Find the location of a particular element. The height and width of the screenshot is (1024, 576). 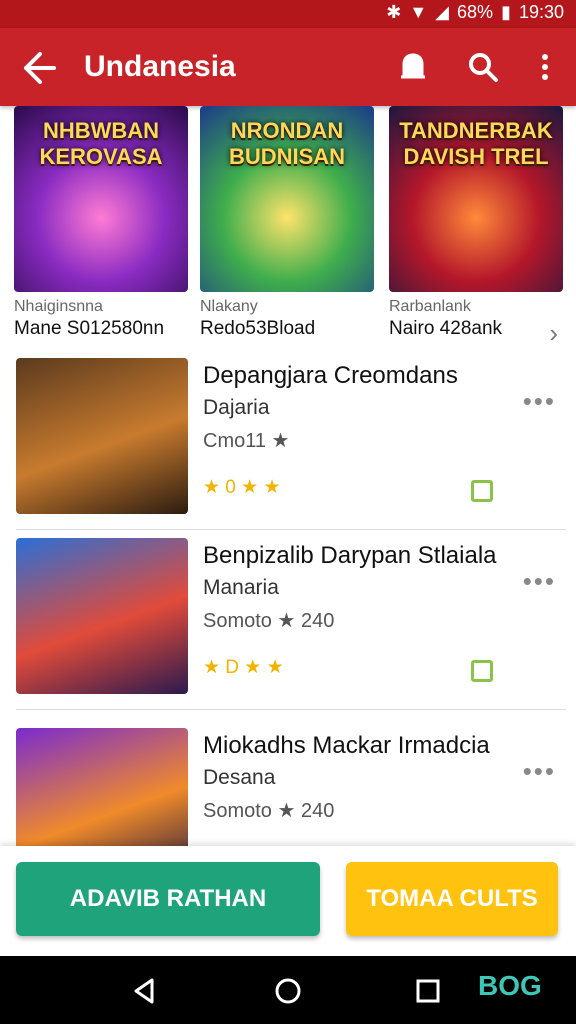

card-name: Mane S012580nn is located at coordinates (89, 328).